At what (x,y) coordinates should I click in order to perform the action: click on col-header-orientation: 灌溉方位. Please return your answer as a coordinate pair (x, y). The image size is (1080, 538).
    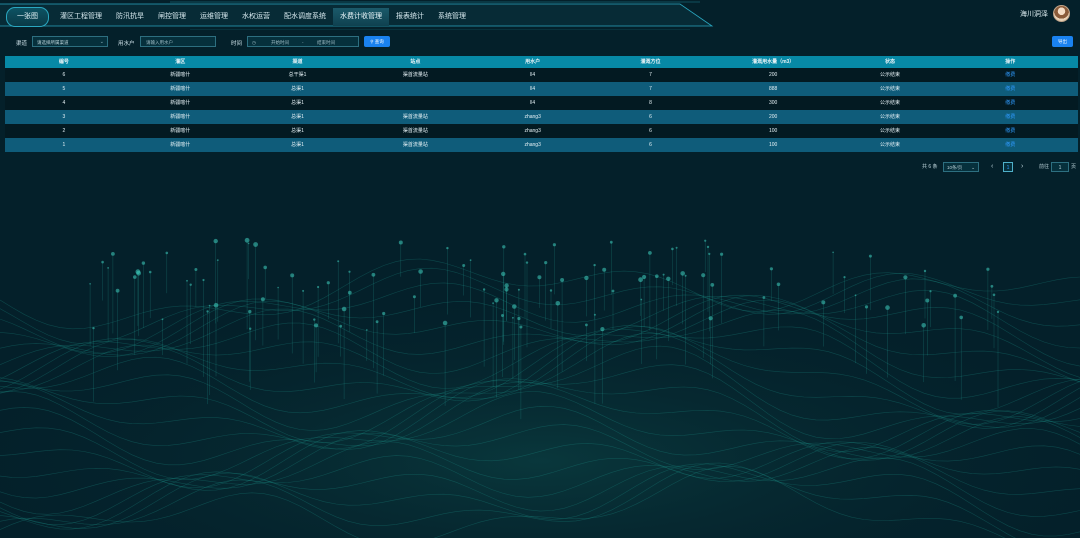
    Looking at the image, I should click on (650, 62).